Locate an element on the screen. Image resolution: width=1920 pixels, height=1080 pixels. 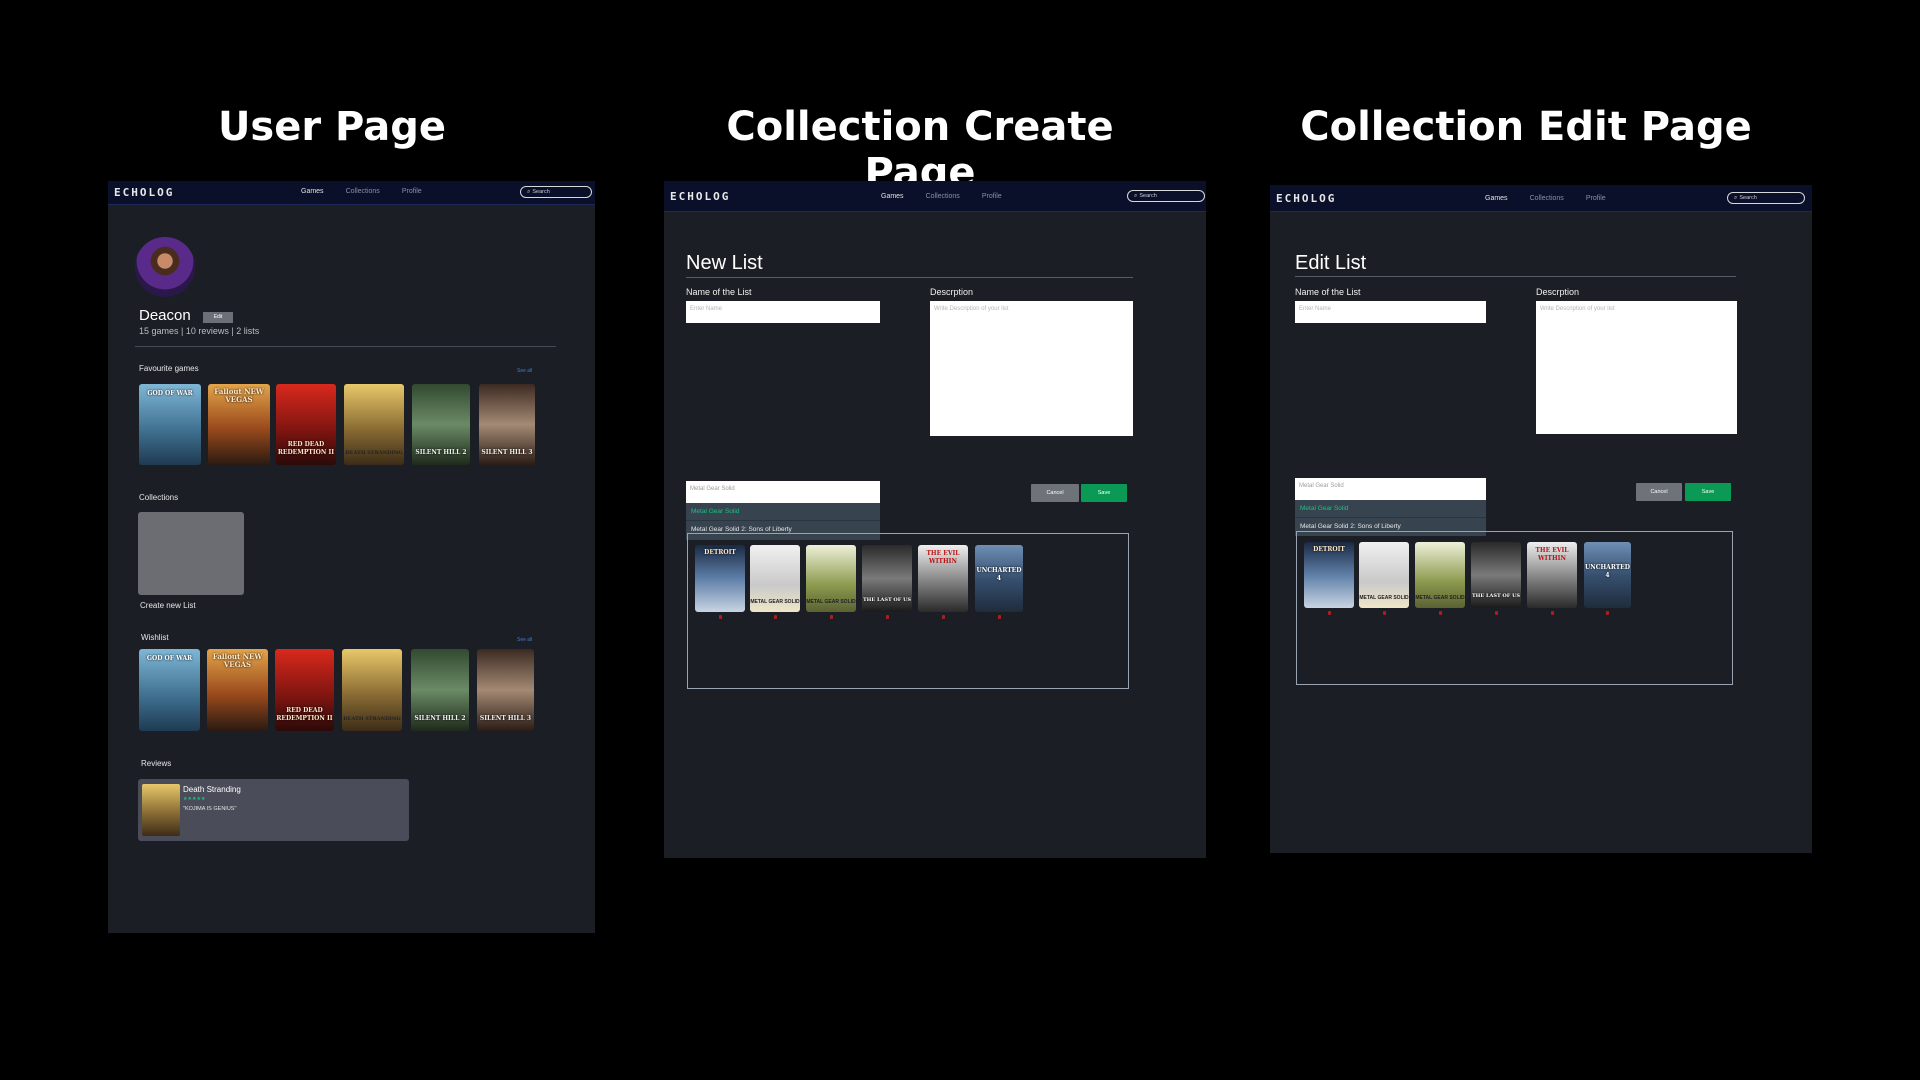
review-game-title: Death Stranding is located at coordinates (212, 789).